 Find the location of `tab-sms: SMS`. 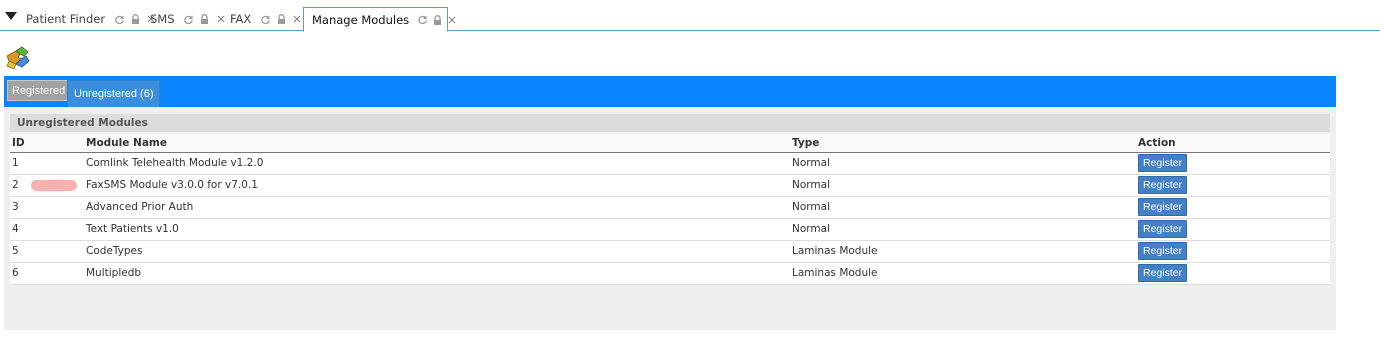

tab-sms: SMS is located at coordinates (184, 19).